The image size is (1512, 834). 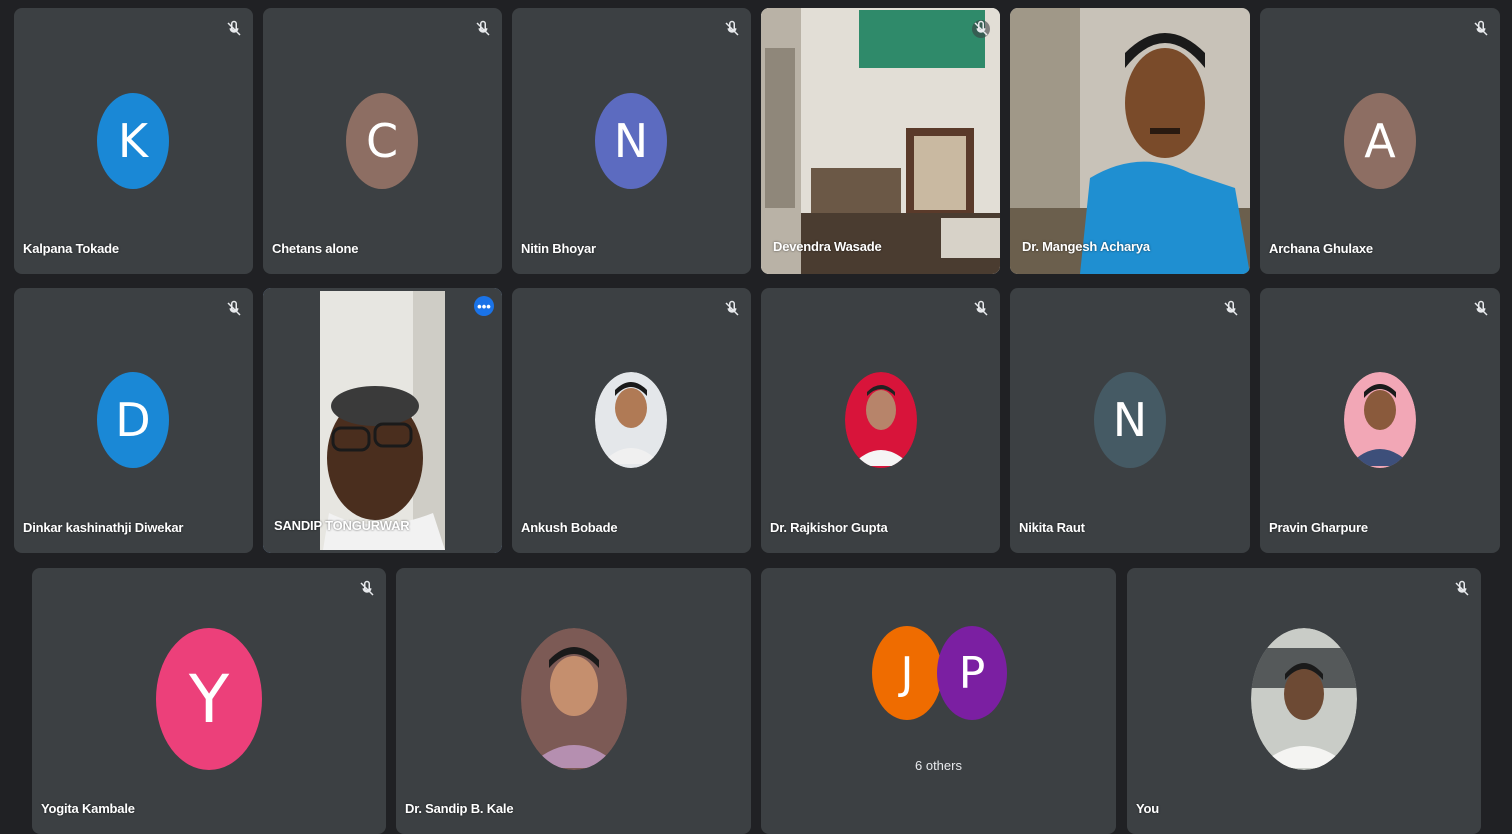 What do you see at coordinates (71, 248) in the screenshot?
I see `participant-name: Kalpana Tokade` at bounding box center [71, 248].